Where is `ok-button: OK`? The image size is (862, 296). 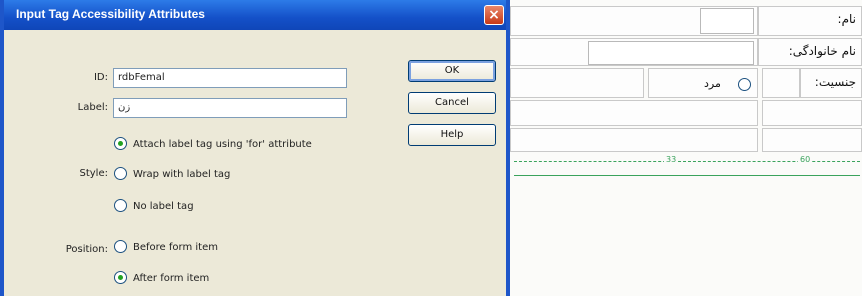 ok-button: OK is located at coordinates (452, 71).